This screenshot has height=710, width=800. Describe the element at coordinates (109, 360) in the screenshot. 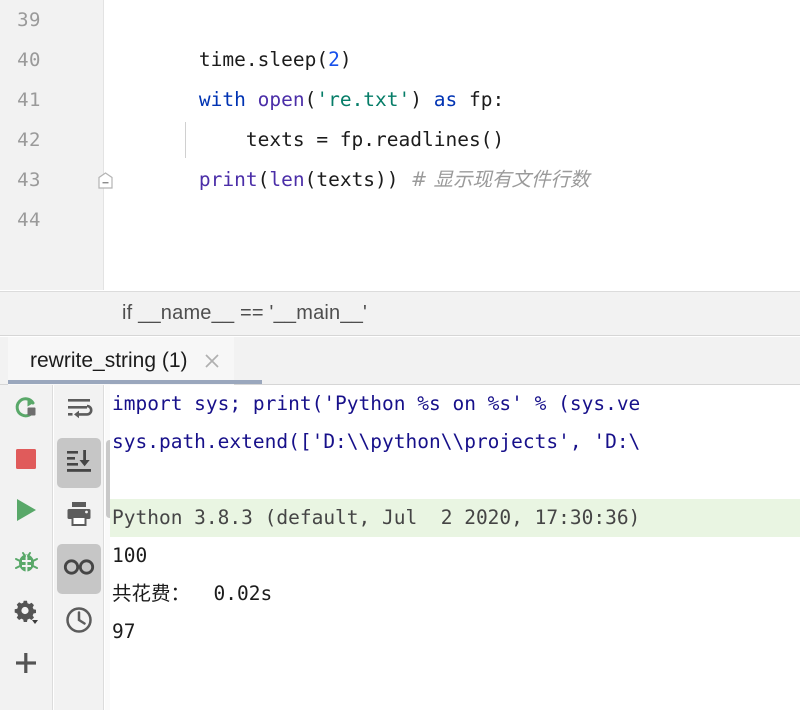

I see `tab-label: rewrite_string (1)` at that location.